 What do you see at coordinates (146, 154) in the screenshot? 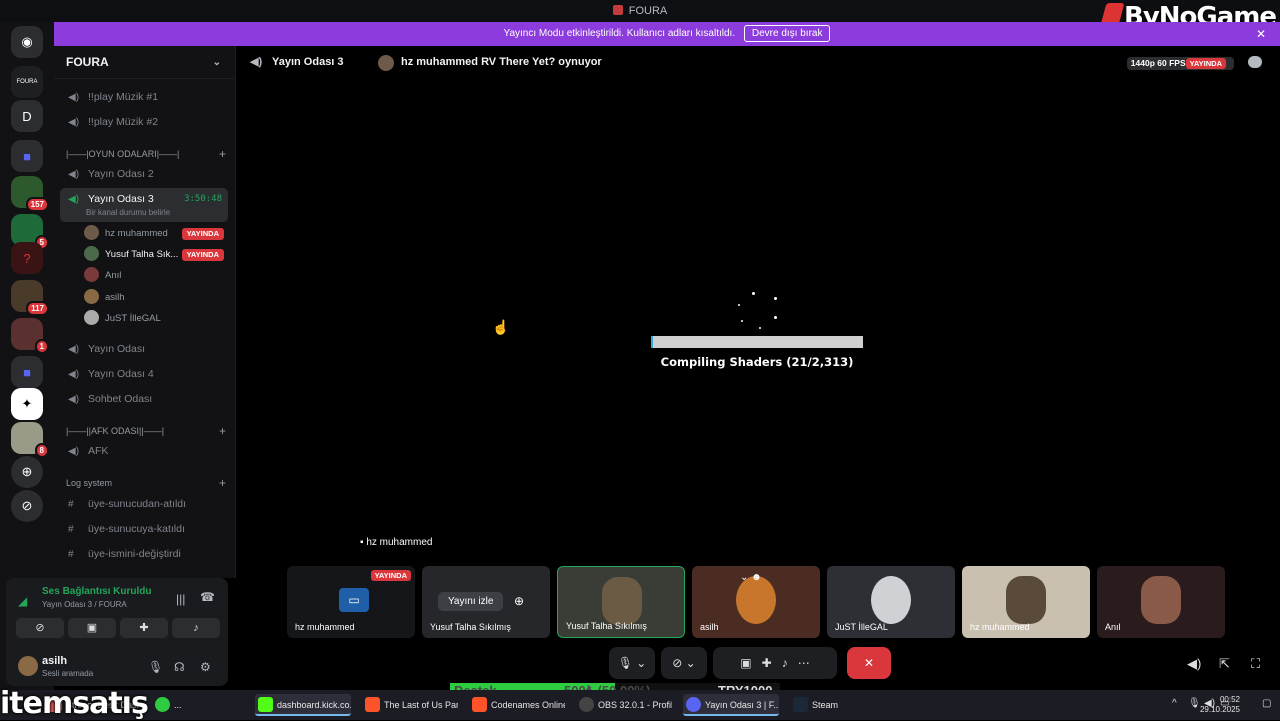
I see `category-games: |——|OYUN ODALARI|——| +` at bounding box center [146, 154].